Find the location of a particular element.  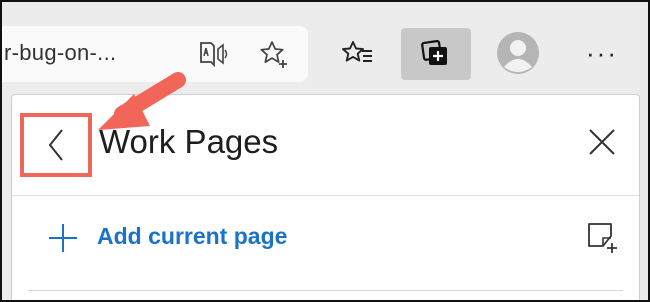

back-button is located at coordinates (56, 145).